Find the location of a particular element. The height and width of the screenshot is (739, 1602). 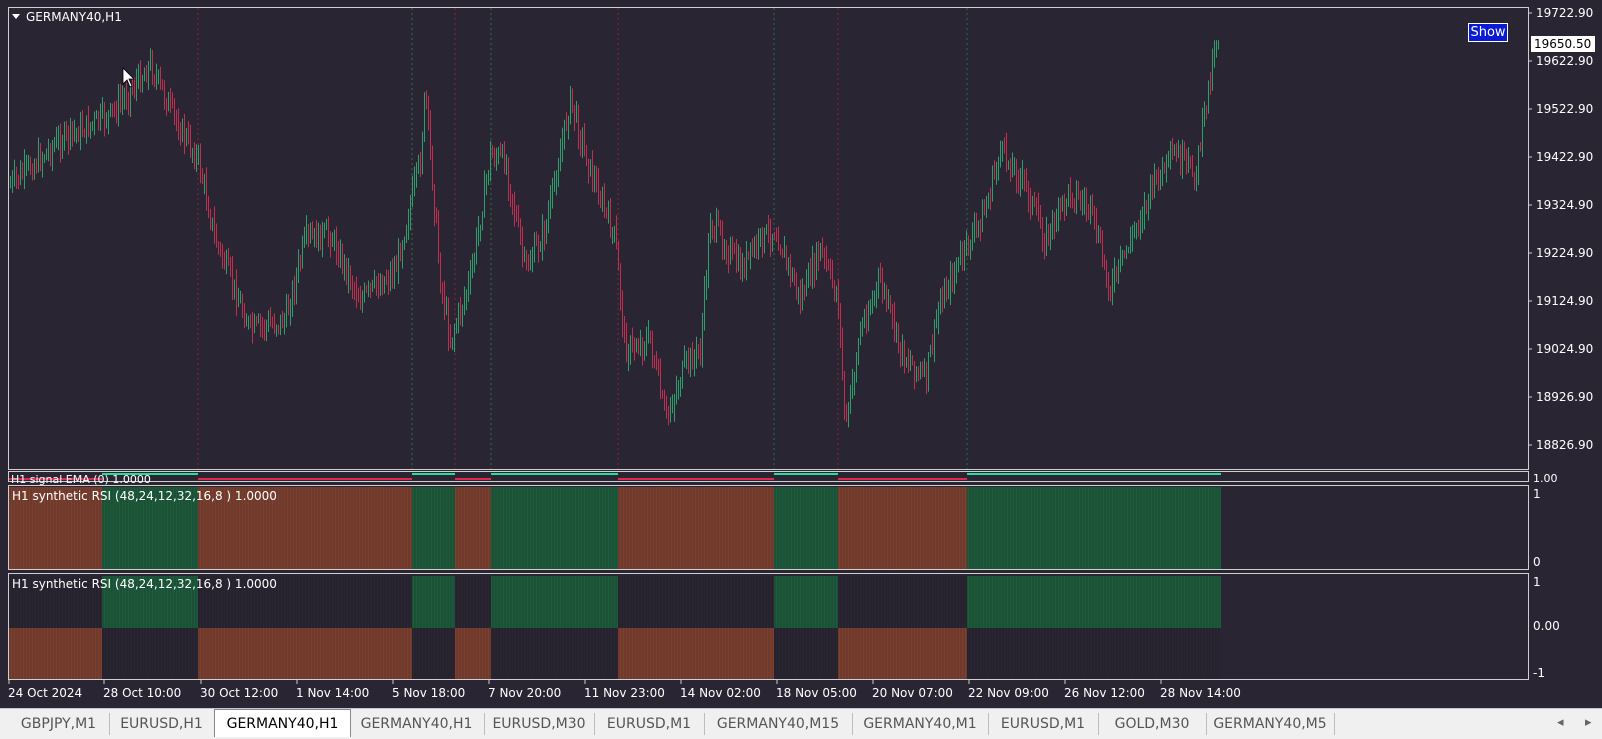

ema-scale-label: 1.00 is located at coordinates (1545, 478).